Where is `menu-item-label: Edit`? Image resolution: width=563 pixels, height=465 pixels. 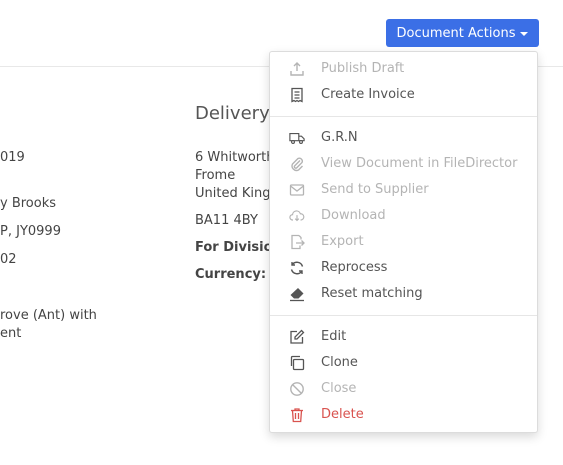 menu-item-label: Edit is located at coordinates (334, 336).